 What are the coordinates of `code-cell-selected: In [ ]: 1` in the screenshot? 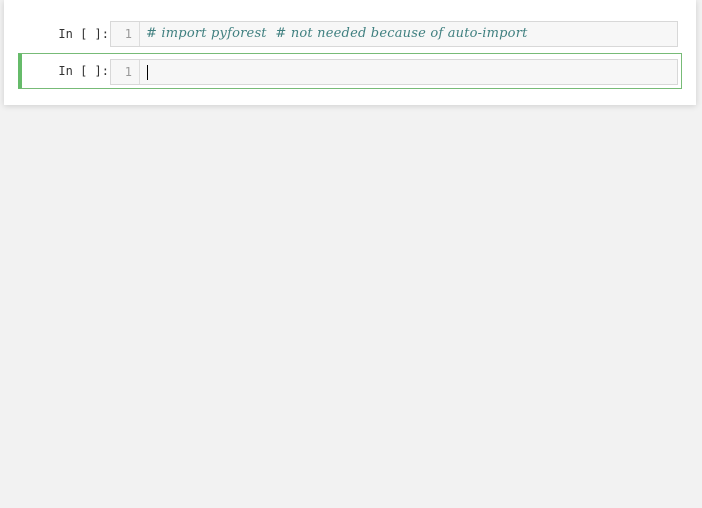 It's located at (350, 71).